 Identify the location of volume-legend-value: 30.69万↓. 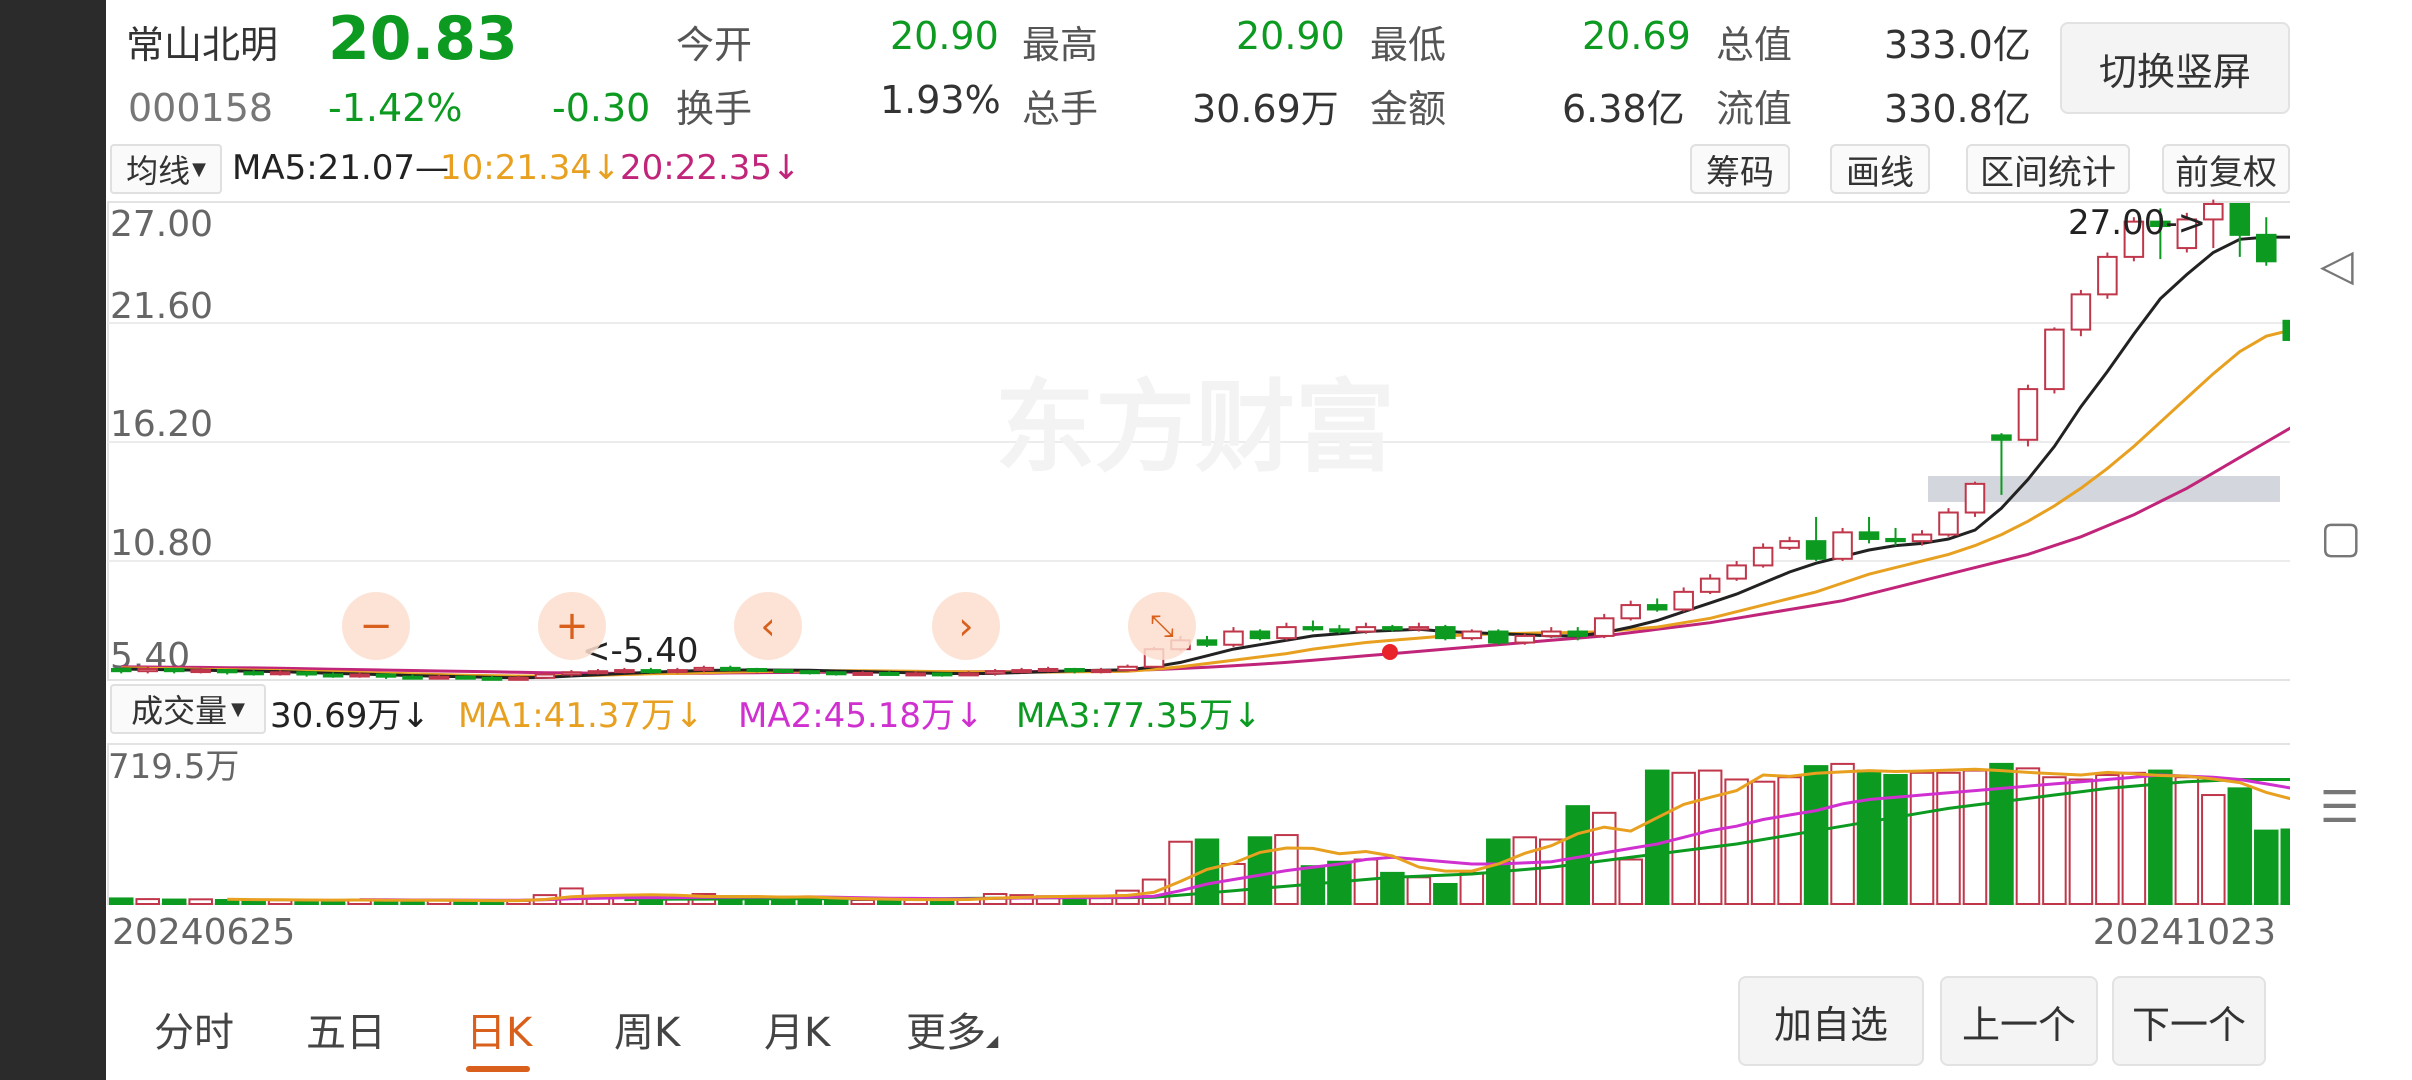
(350, 716).